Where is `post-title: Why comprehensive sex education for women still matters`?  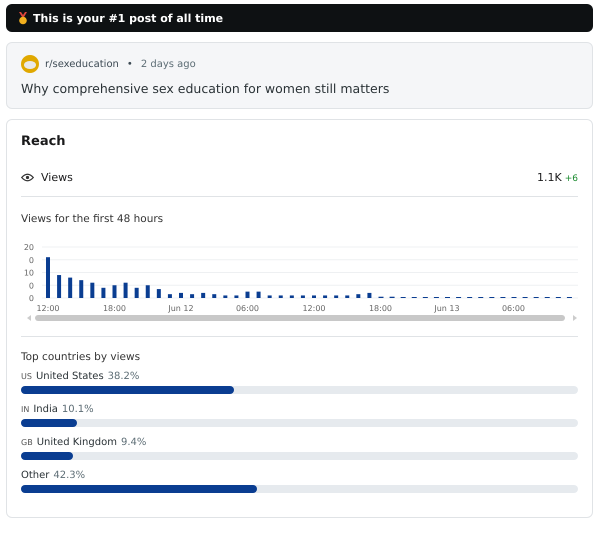 post-title: Why comprehensive sex education for women still matters is located at coordinates (299, 88).